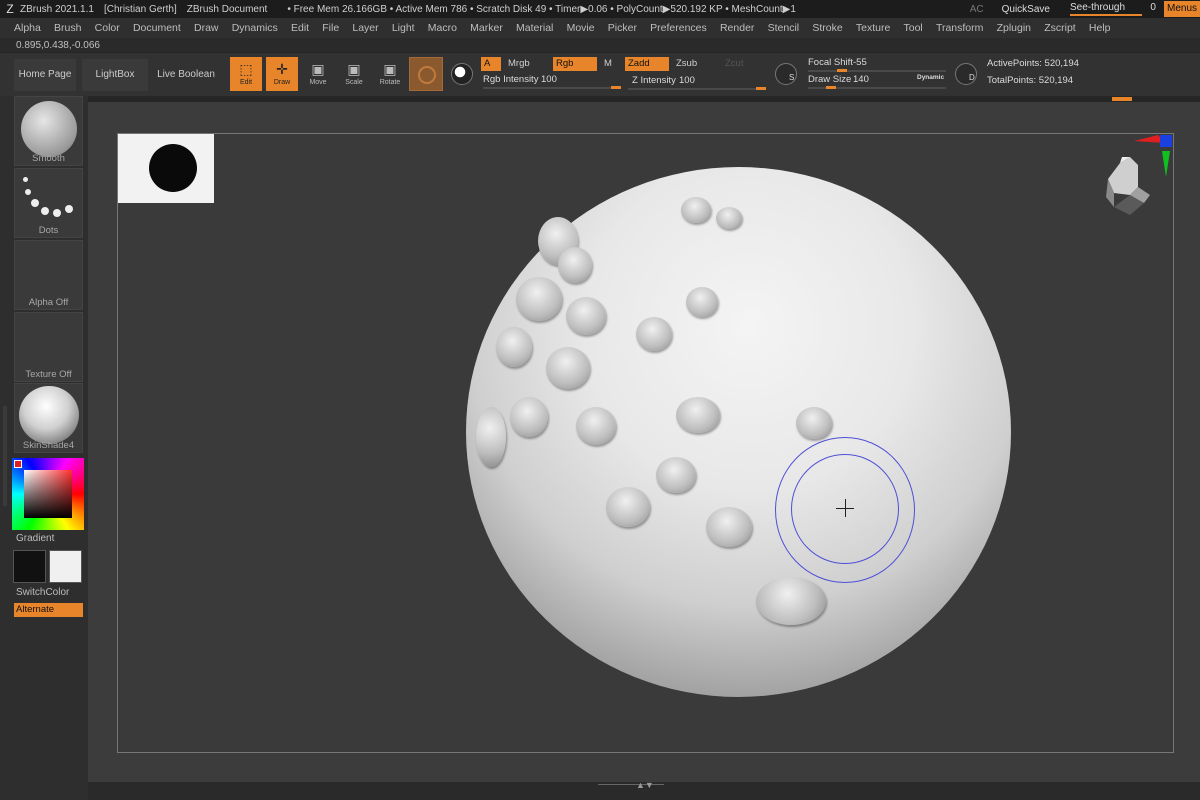 This screenshot has height=800, width=1200. What do you see at coordinates (318, 74) in the screenshot?
I see `move-button: ▣ Move` at bounding box center [318, 74].